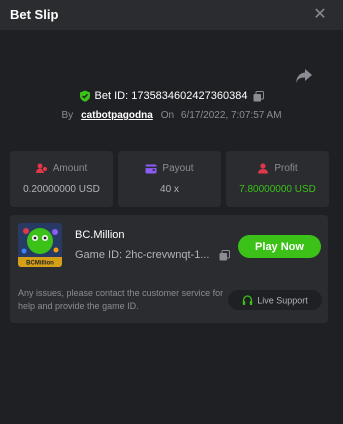 This screenshot has height=424, width=343. I want to click on page-title: Bet Slip, so click(34, 14).